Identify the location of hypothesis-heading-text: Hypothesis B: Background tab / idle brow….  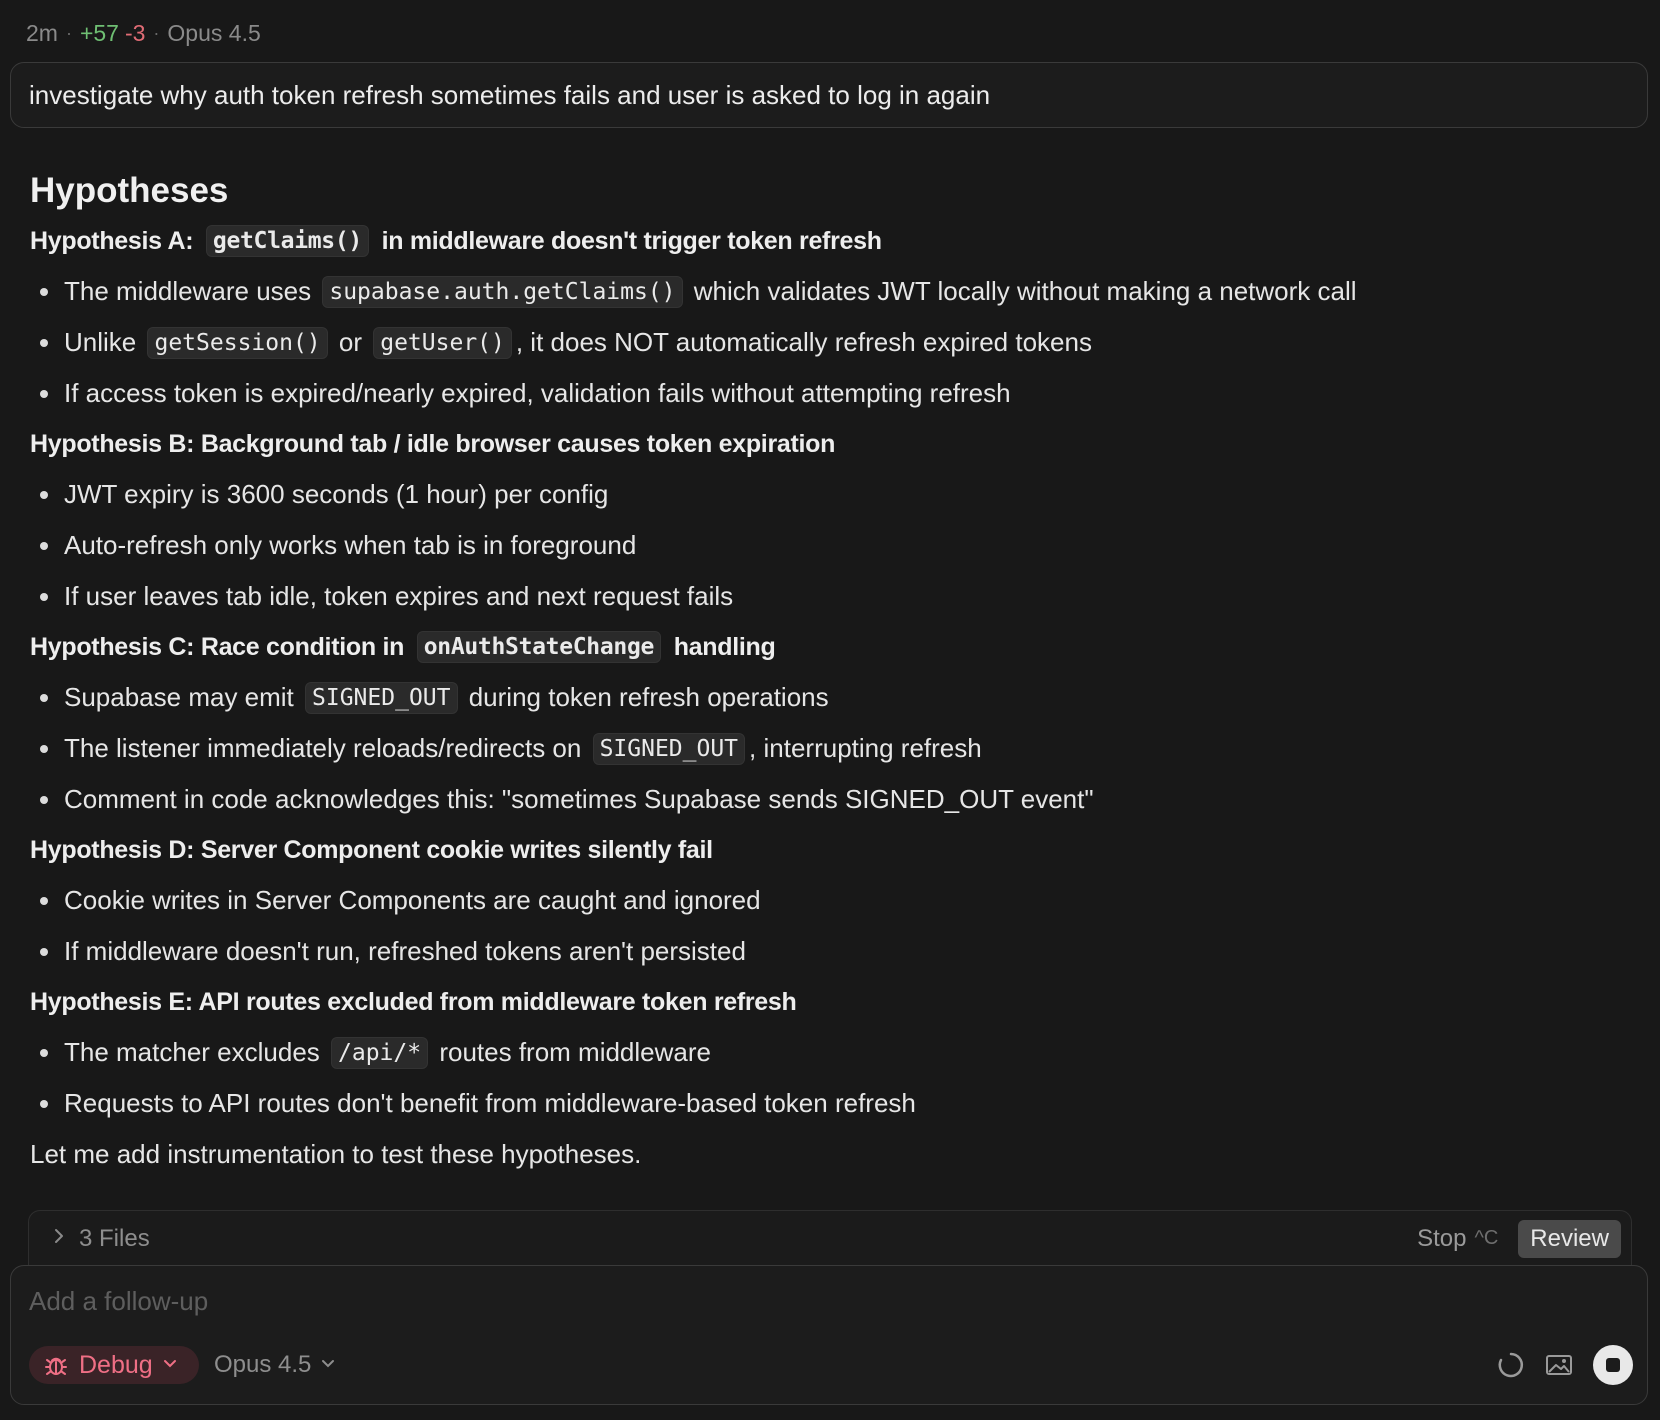
(433, 443).